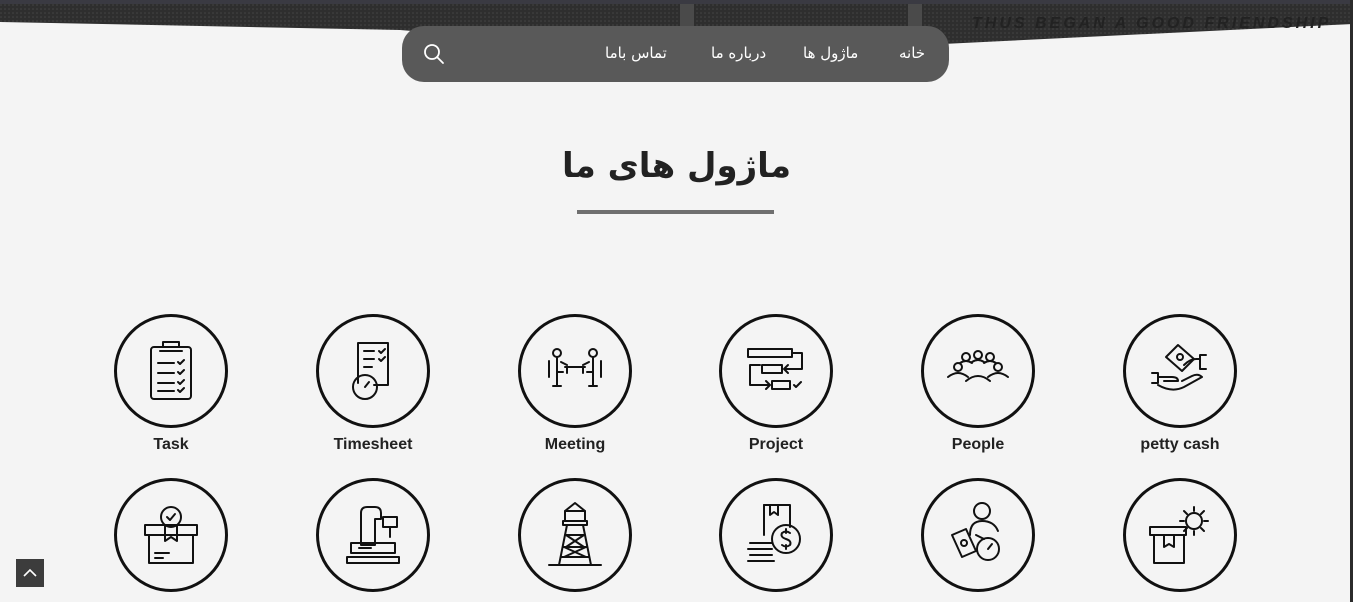 This screenshot has width=1353, height=602. I want to click on module-petty-cash: petty cash, so click(1180, 384).